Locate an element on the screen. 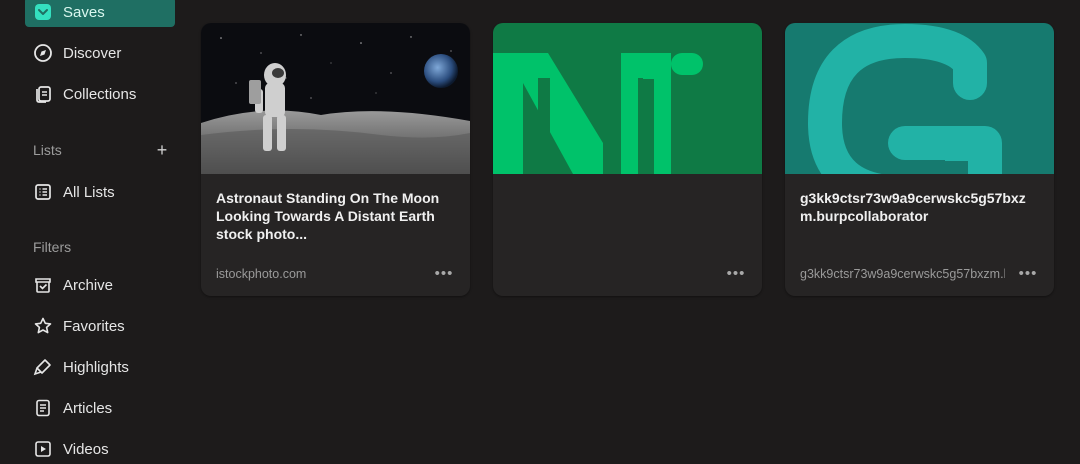  astronaut-on-moon-image is located at coordinates (335, 98).